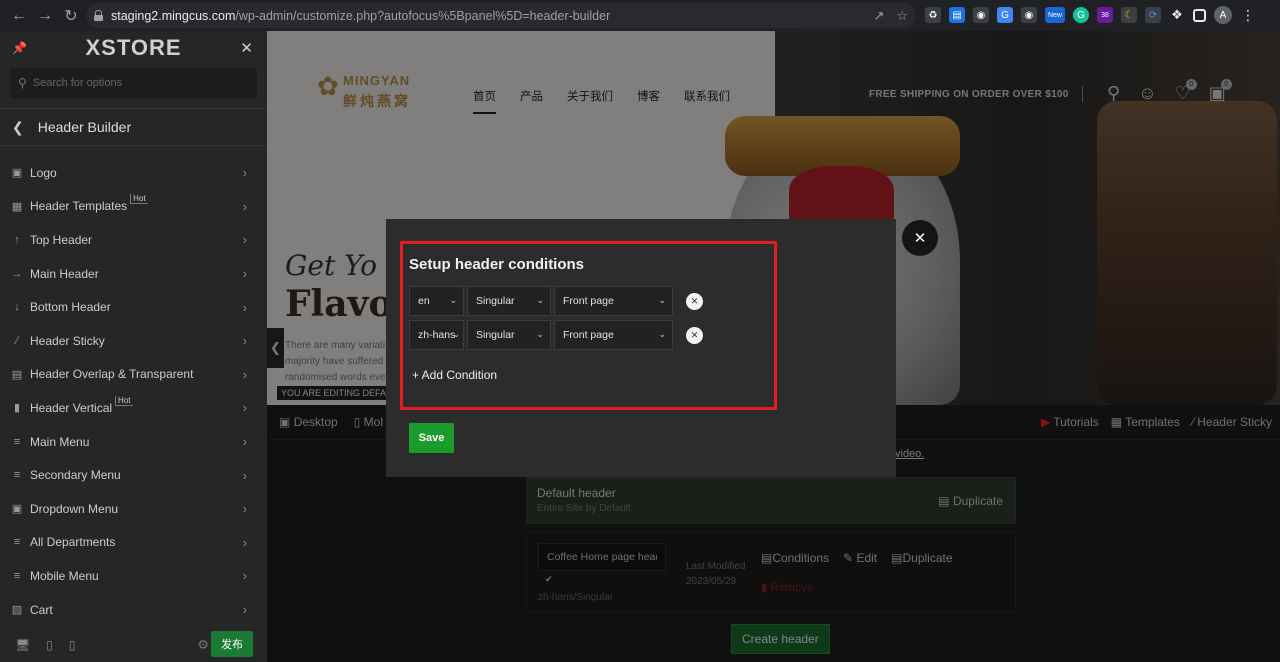  What do you see at coordinates (173, 15) in the screenshot?
I see `url-host: staging2.mingcus.com` at bounding box center [173, 15].